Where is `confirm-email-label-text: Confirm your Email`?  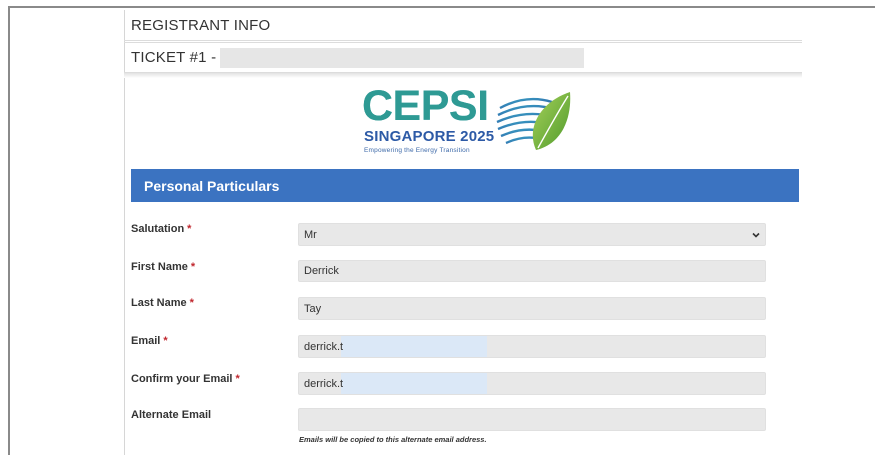
confirm-email-label-text: Confirm your Email is located at coordinates (182, 379).